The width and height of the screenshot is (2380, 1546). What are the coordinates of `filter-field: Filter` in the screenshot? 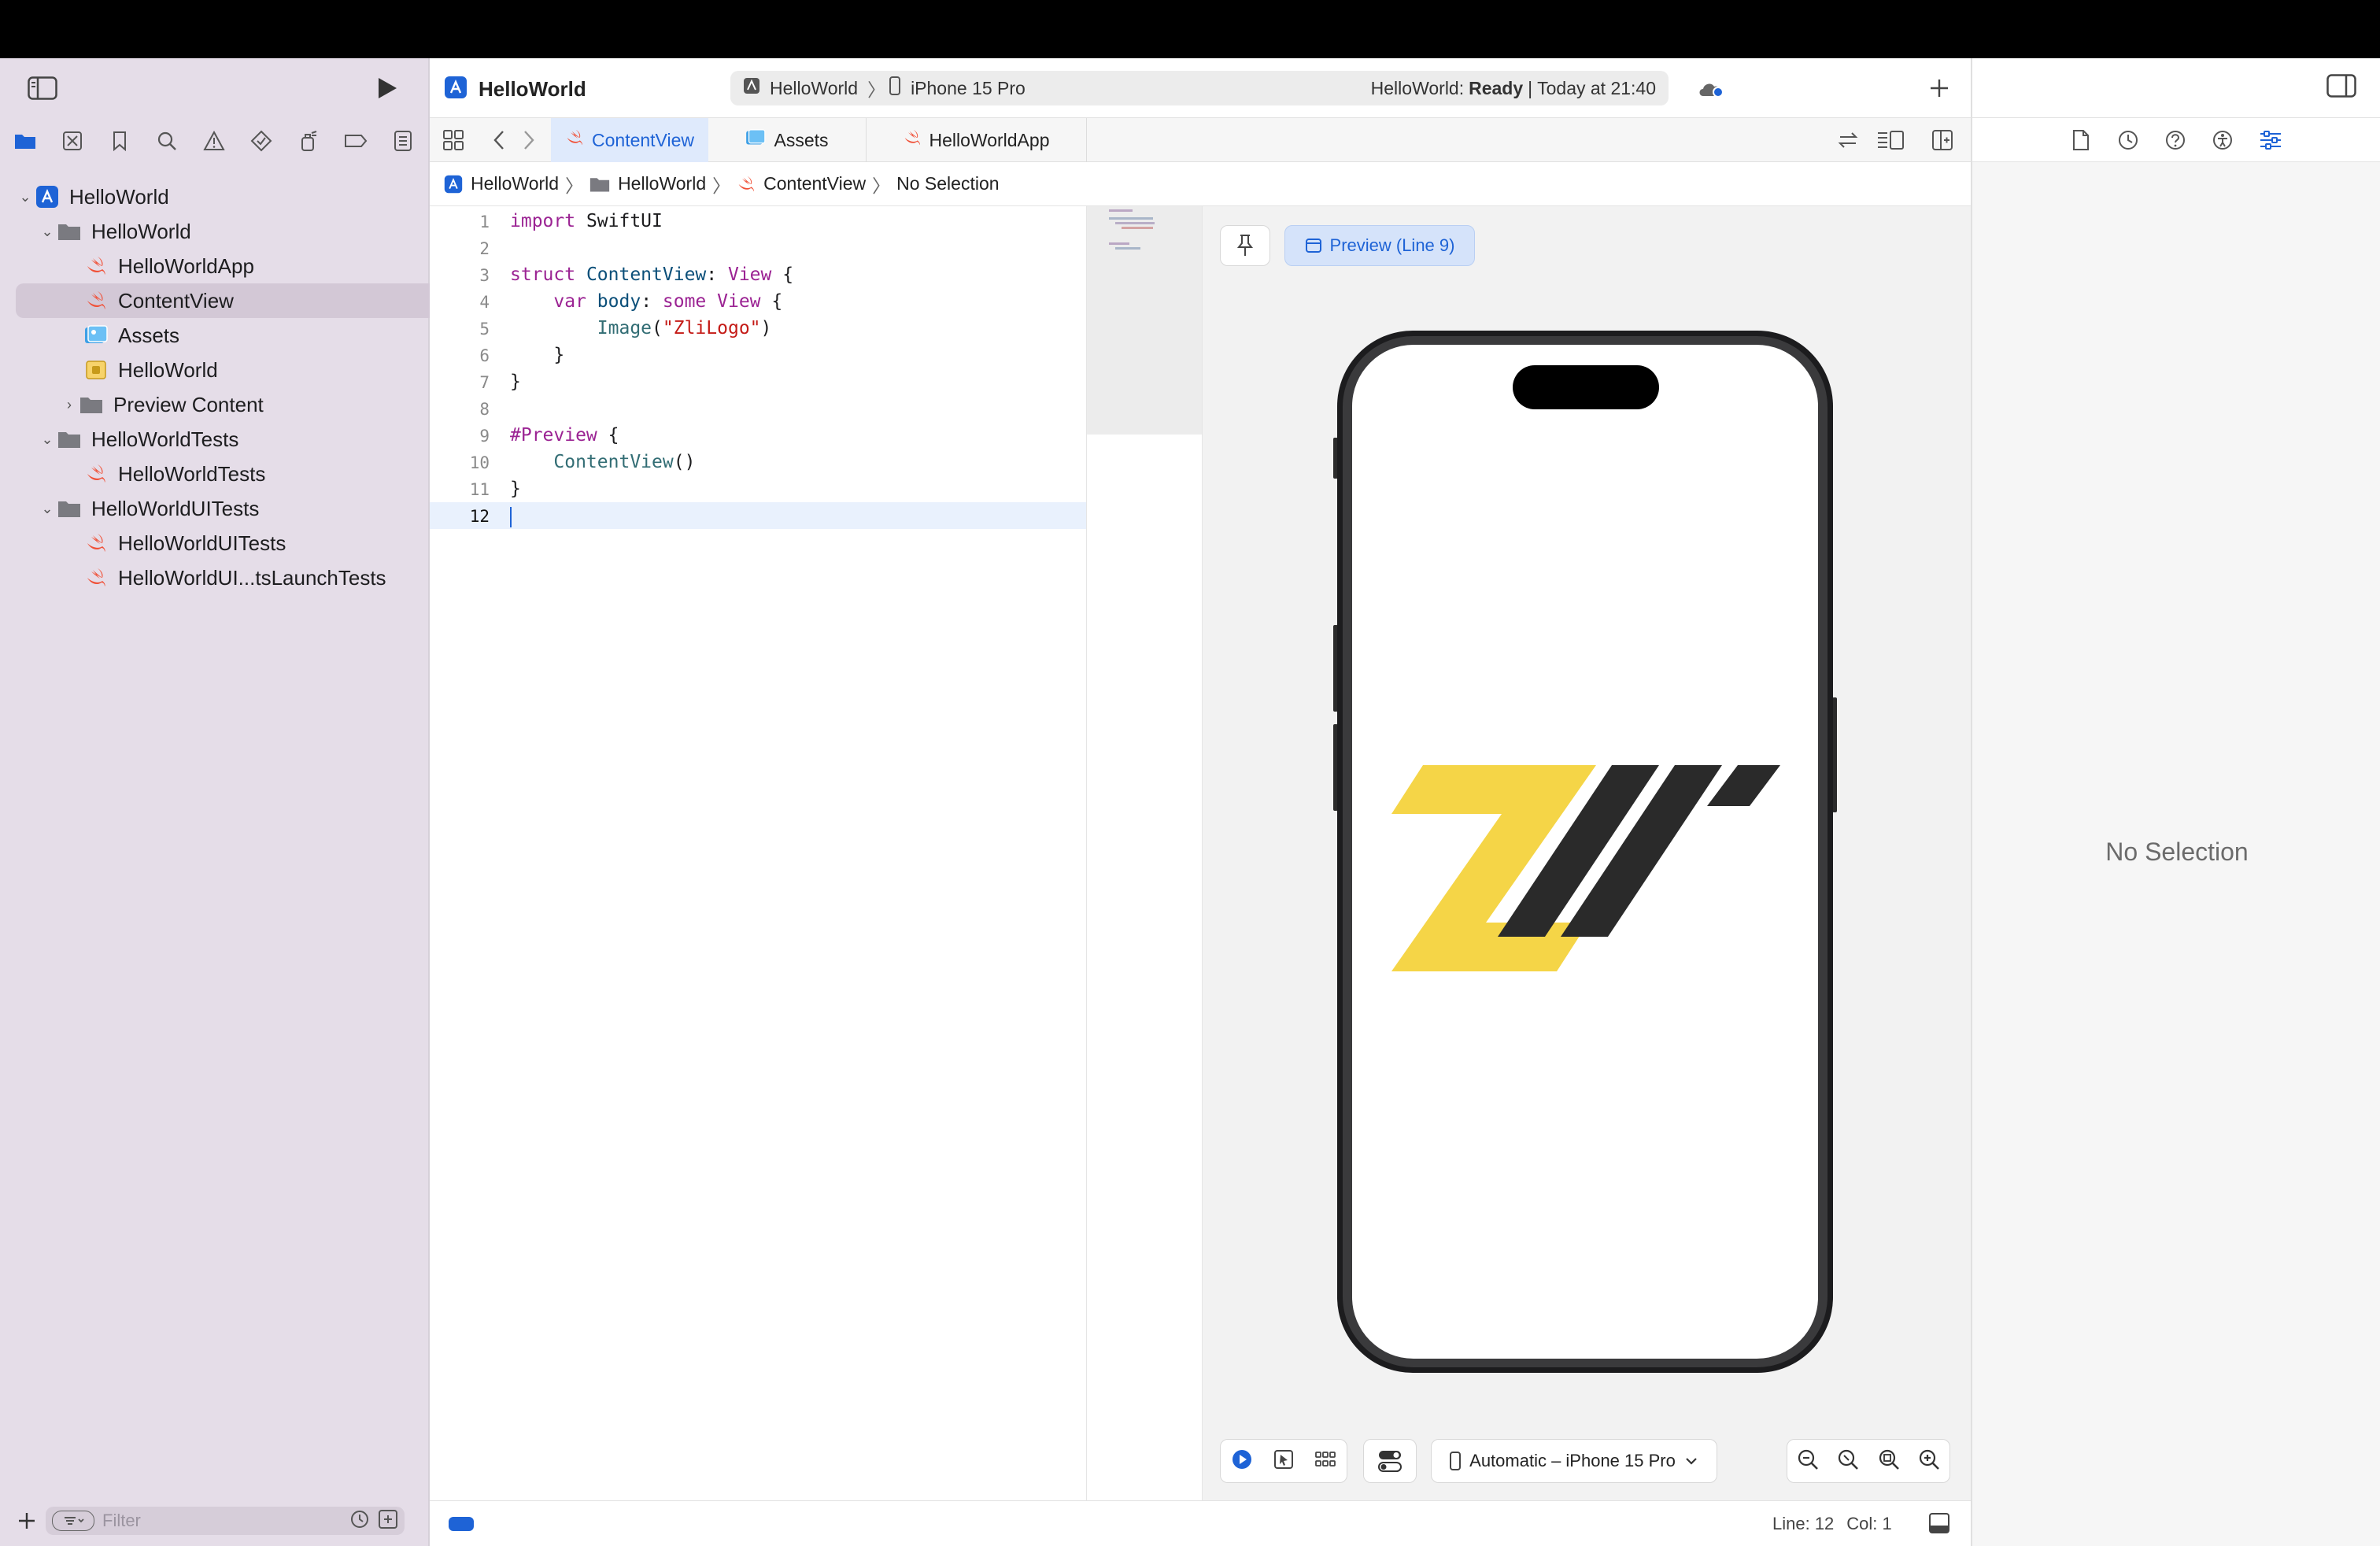 It's located at (225, 1521).